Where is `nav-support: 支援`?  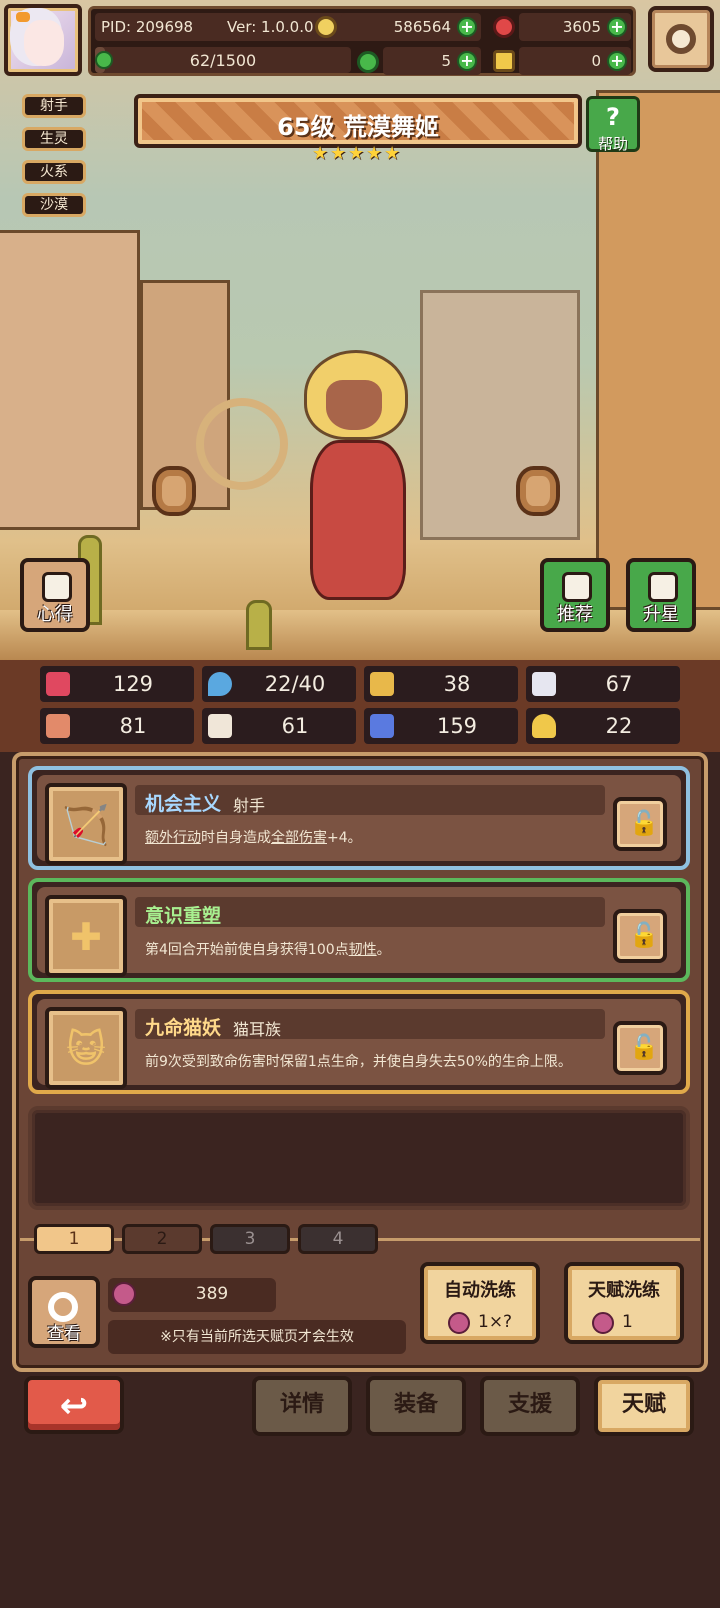
nav-support: 支援 is located at coordinates (530, 1406).